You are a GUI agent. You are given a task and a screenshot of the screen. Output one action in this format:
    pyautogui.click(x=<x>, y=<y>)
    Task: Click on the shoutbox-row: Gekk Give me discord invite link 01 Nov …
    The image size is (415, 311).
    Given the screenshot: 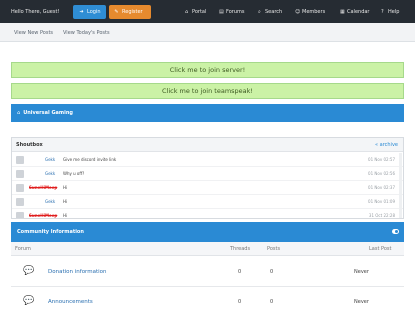 What is the action you would take?
    pyautogui.click(x=207, y=160)
    